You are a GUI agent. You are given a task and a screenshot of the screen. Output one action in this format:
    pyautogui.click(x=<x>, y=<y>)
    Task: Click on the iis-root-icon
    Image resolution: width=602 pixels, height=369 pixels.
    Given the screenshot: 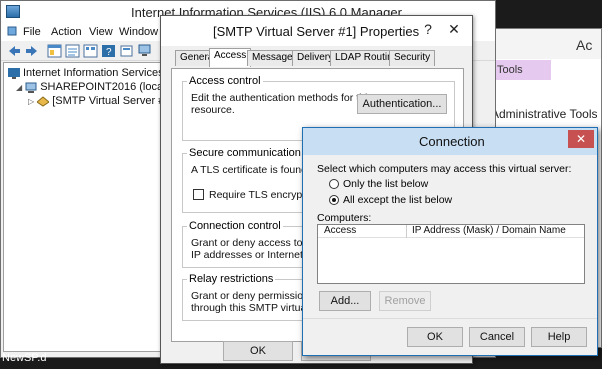 What is the action you would take?
    pyautogui.click(x=14, y=73)
    